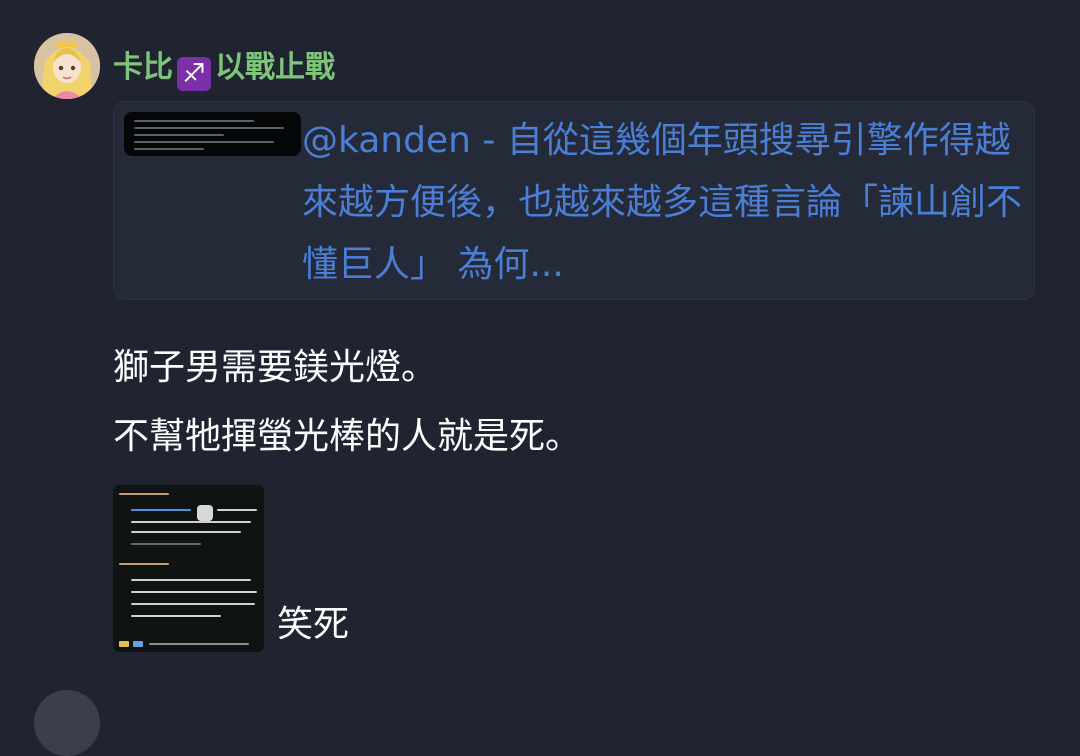  I want to click on author-name: 卡比 ♐ 以戰止戰, so click(224, 69).